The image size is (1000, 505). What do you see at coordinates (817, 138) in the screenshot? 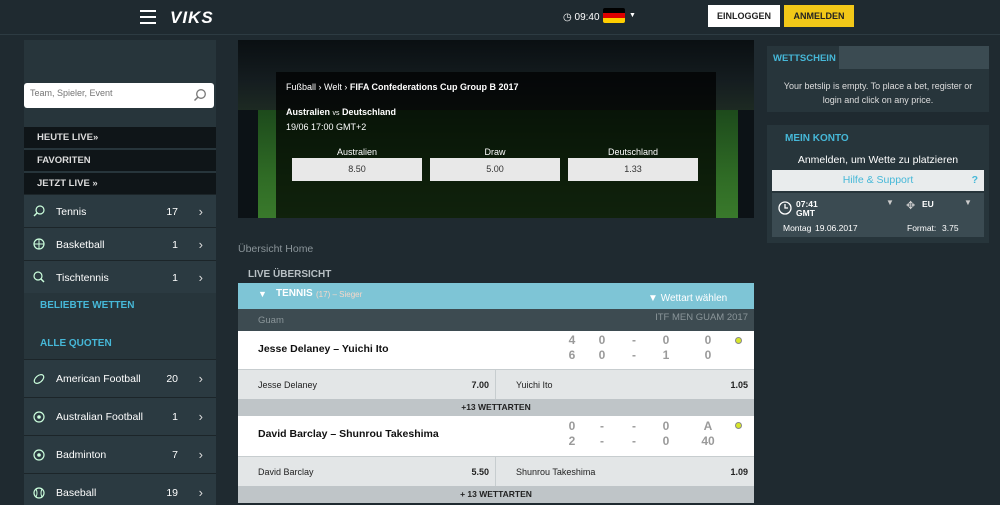
I see `account-title: MEIN KONTO` at bounding box center [817, 138].